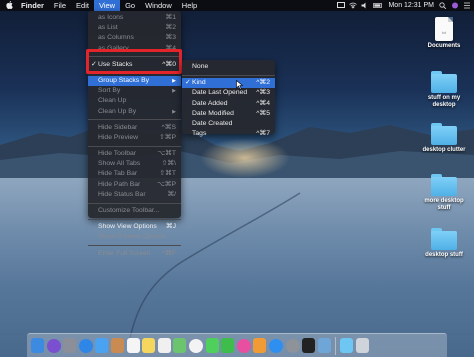 This screenshot has width=474, height=357. I want to click on menu-file: File, so click(60, 5).